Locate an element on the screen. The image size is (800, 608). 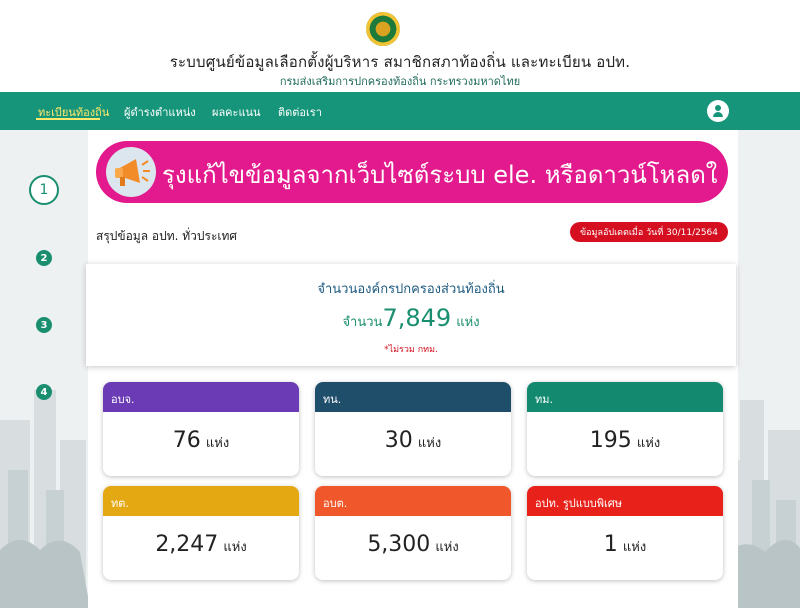
card-value-row: 5,300 แห่ง is located at coordinates (413, 544).